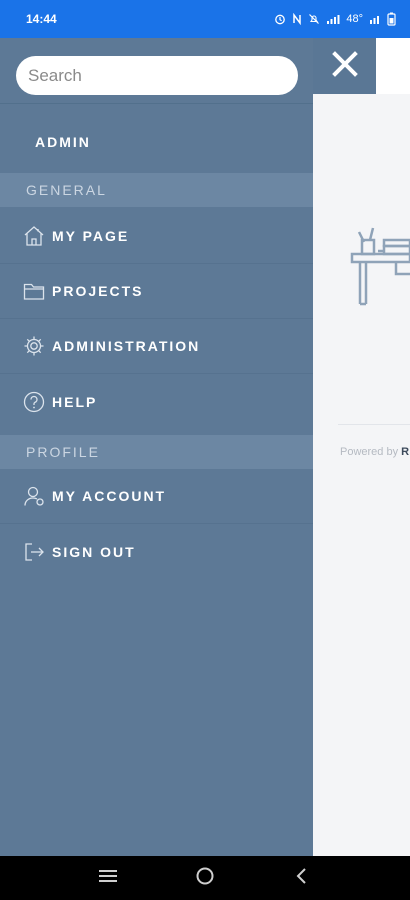  I want to click on back-icon, so click(302, 878).